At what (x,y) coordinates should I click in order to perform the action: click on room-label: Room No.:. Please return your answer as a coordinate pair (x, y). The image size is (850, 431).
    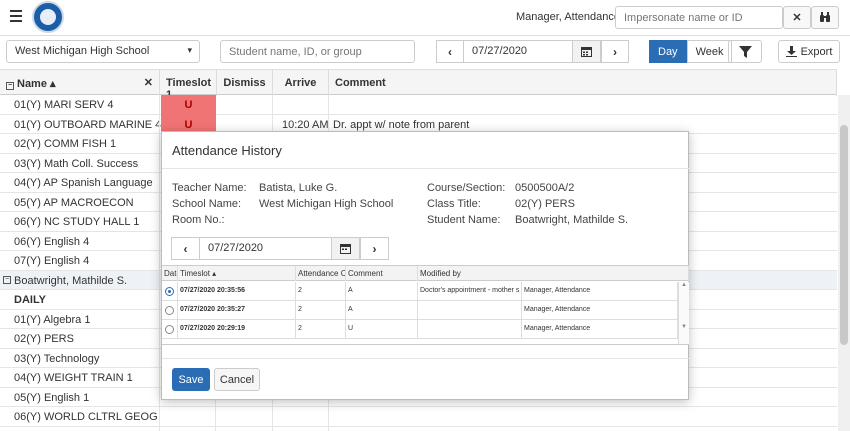
    Looking at the image, I should click on (198, 220).